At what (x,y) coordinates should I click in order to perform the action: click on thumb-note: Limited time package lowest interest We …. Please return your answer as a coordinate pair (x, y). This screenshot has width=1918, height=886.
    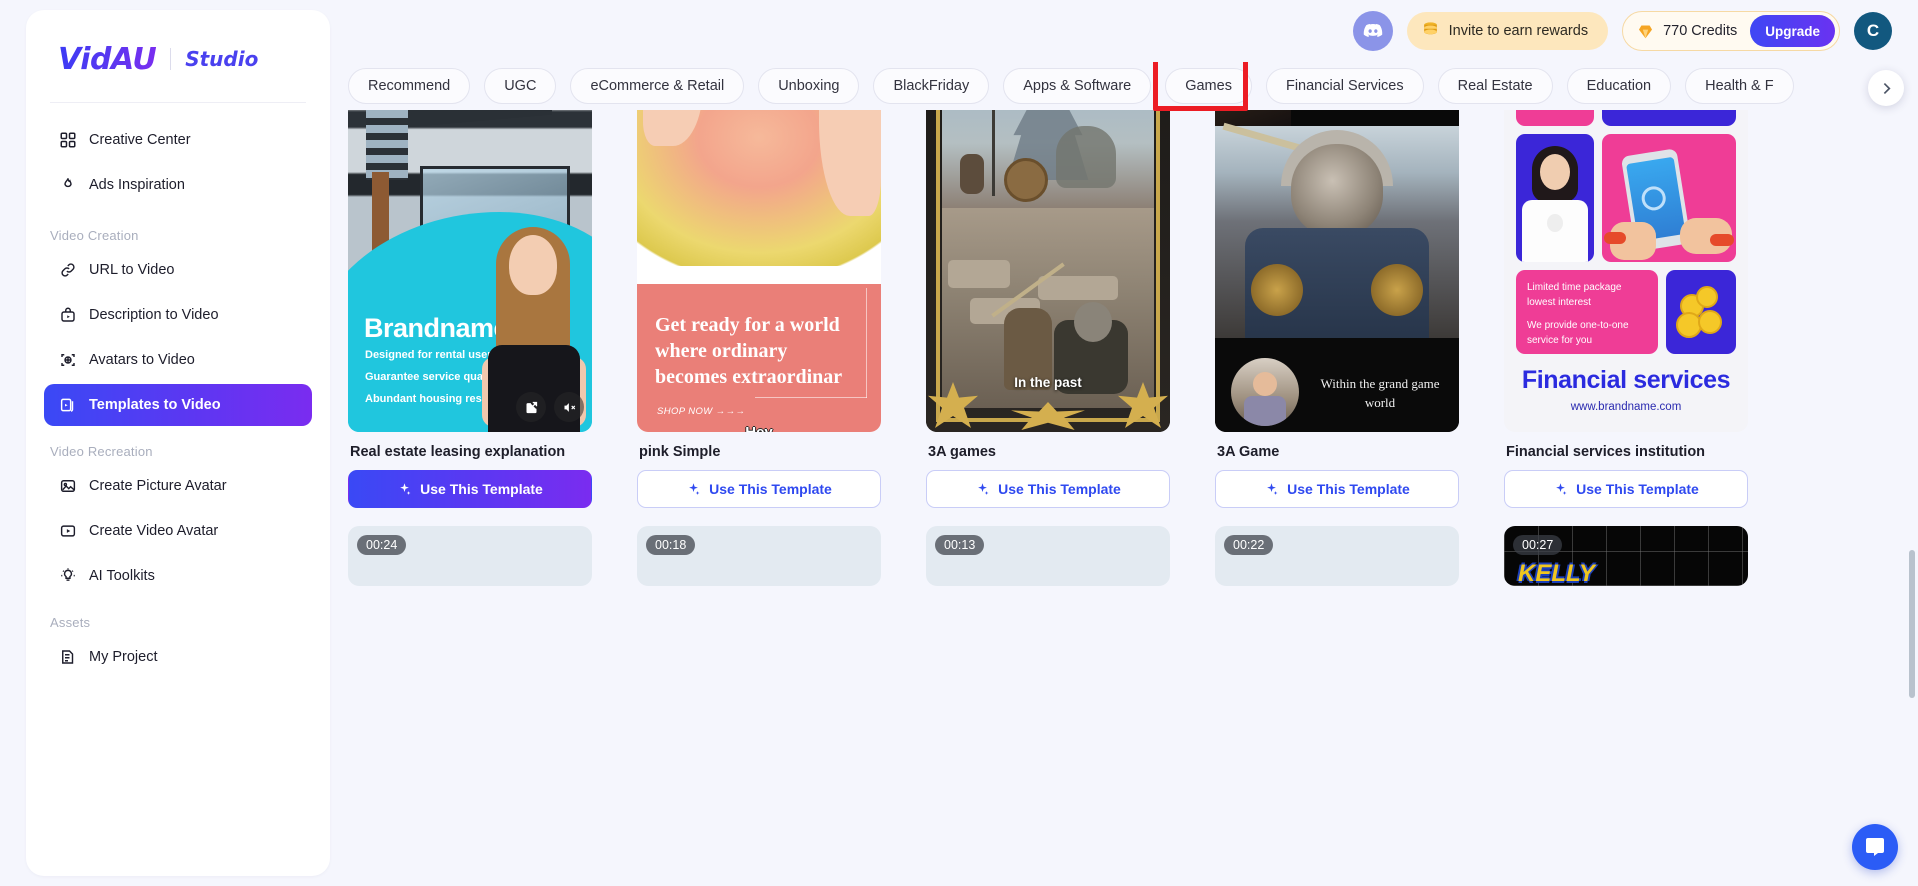
    Looking at the image, I should click on (1587, 312).